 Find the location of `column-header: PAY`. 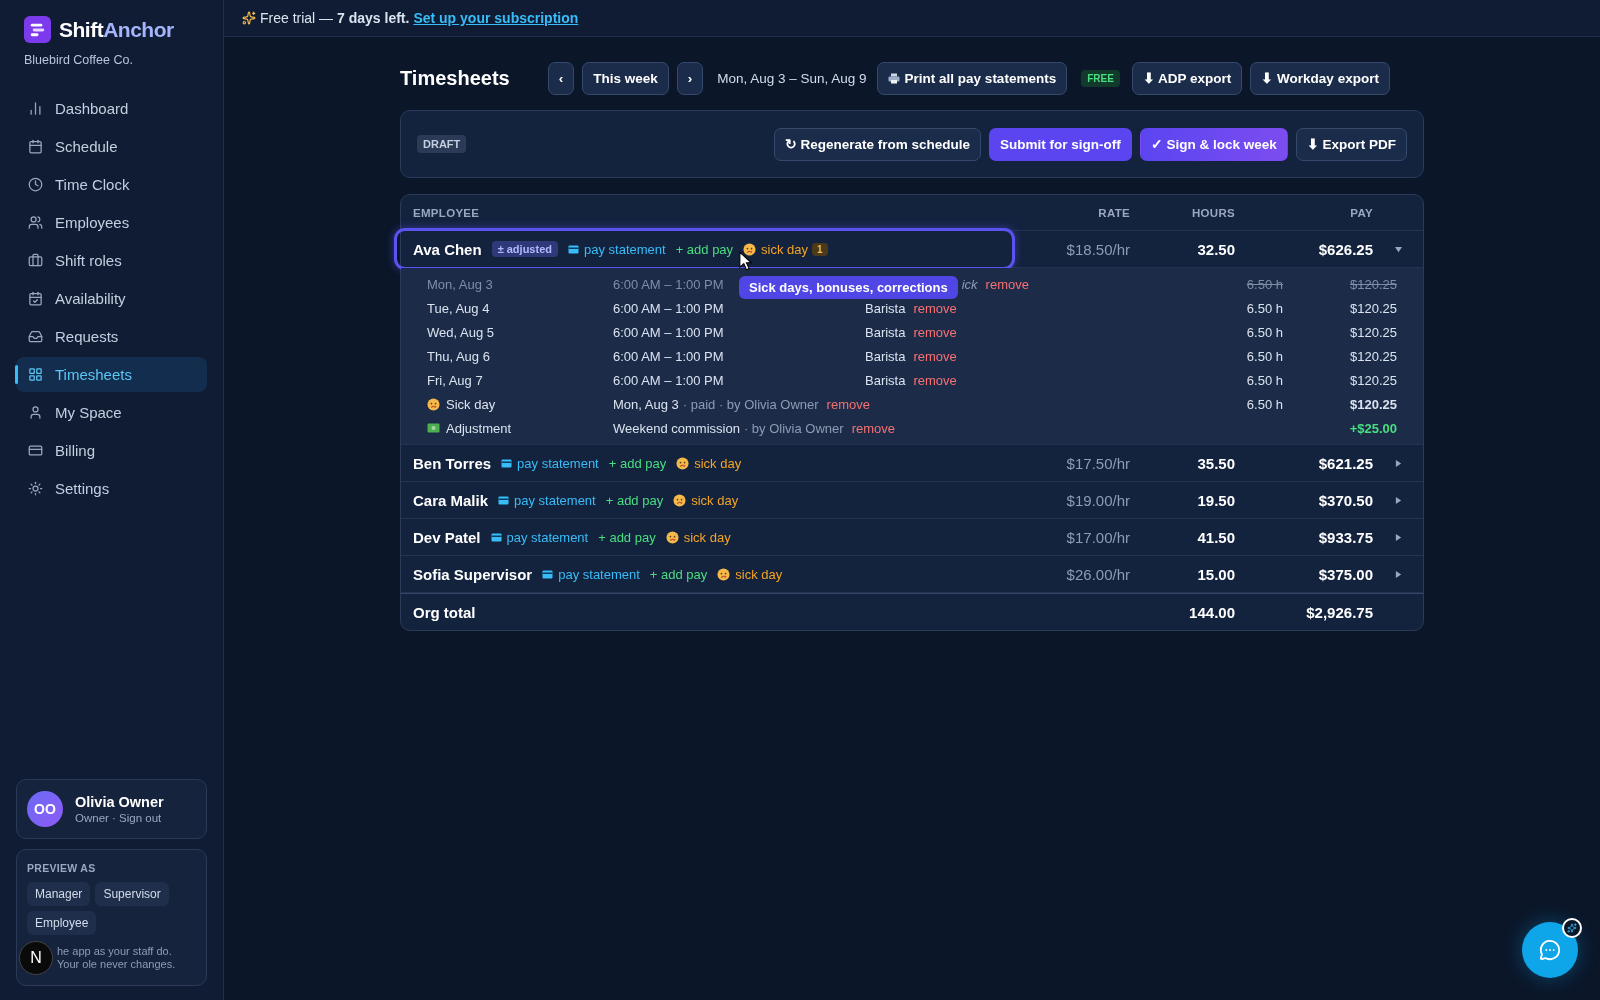

column-header: PAY is located at coordinates (1361, 212).